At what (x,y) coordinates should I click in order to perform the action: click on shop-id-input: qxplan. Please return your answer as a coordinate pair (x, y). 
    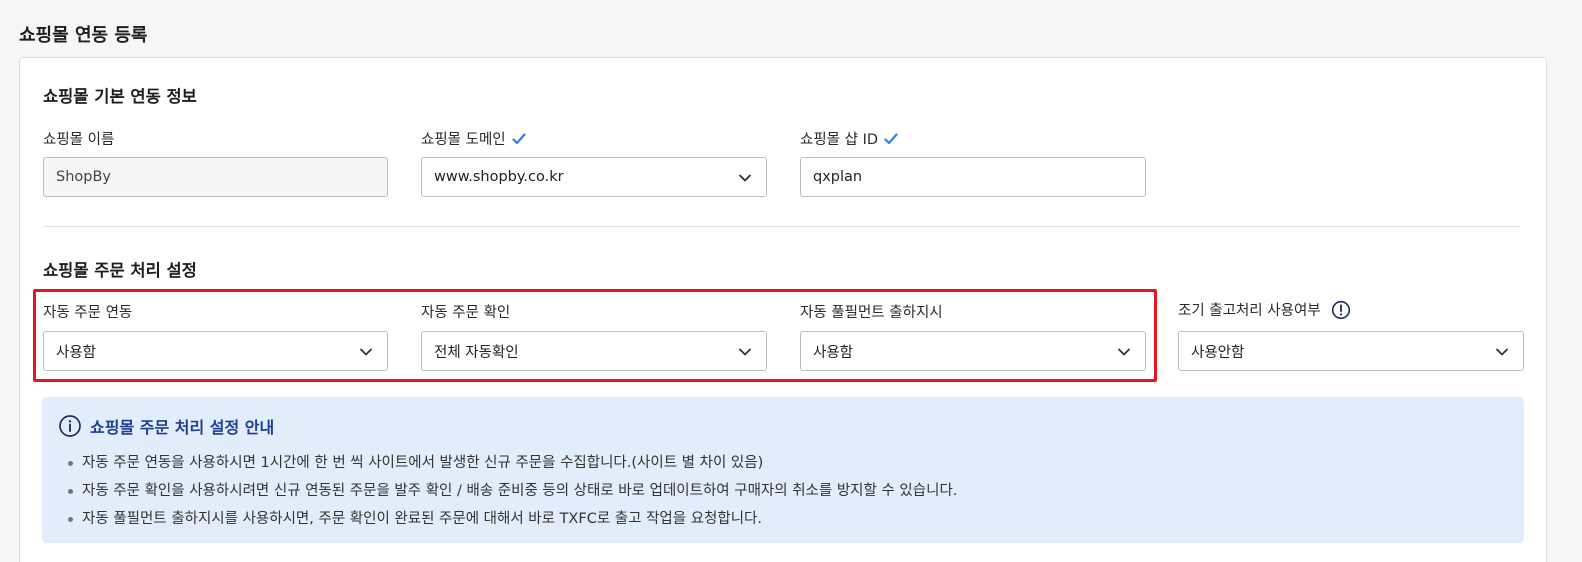
    Looking at the image, I should click on (973, 177).